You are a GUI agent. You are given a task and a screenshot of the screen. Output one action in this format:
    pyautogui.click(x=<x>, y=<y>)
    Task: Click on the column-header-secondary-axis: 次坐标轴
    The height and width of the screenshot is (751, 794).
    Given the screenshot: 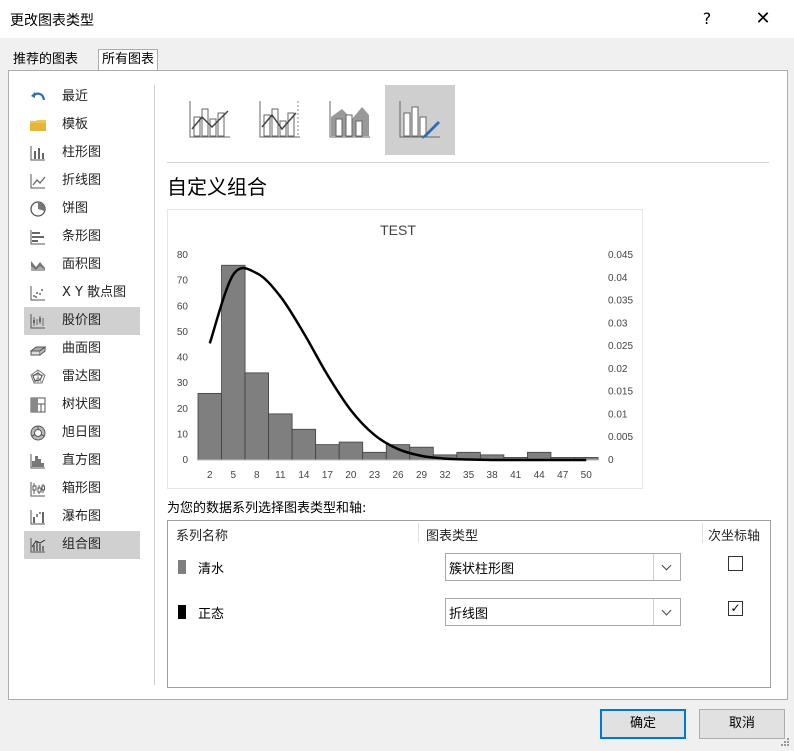 What is the action you would take?
    pyautogui.click(x=734, y=536)
    